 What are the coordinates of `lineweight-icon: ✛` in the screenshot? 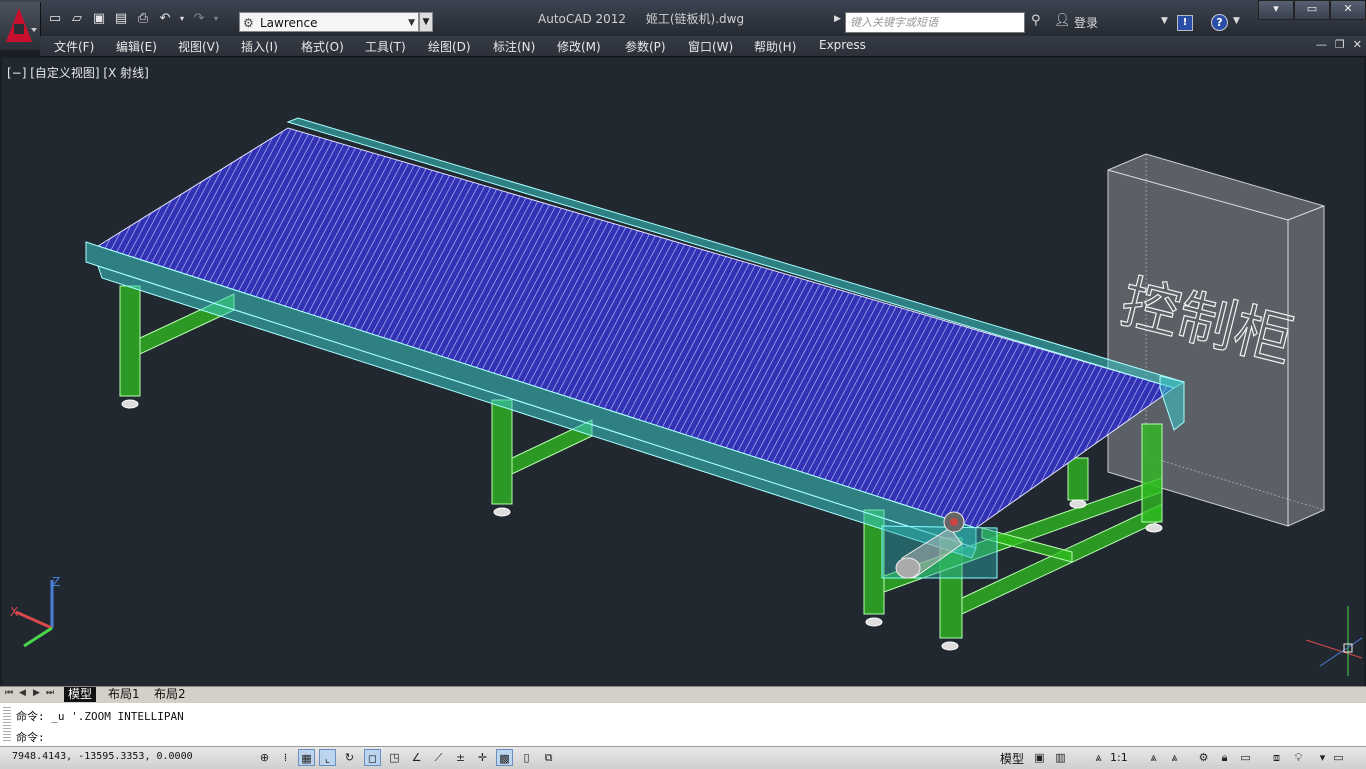 It's located at (482, 757).